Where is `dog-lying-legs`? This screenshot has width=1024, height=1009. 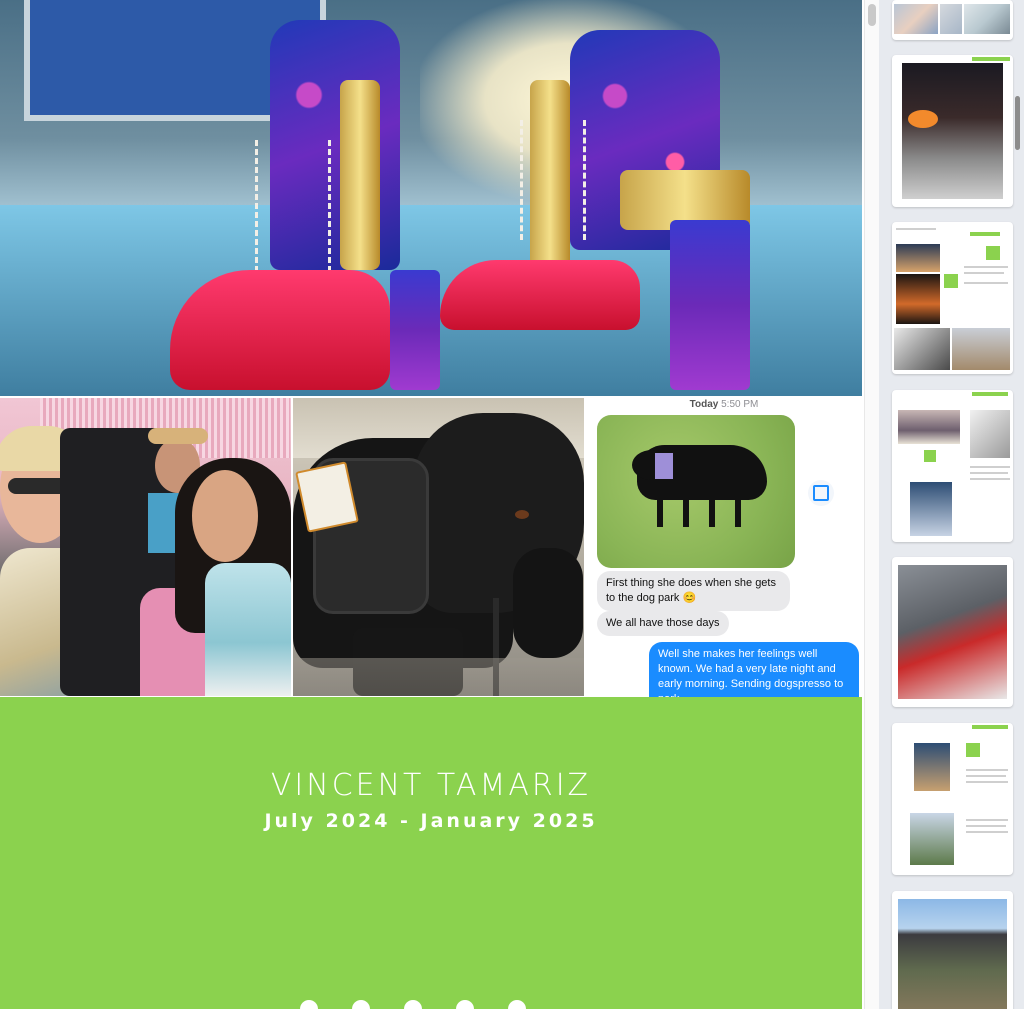
dog-lying-legs is located at coordinates (707, 512).